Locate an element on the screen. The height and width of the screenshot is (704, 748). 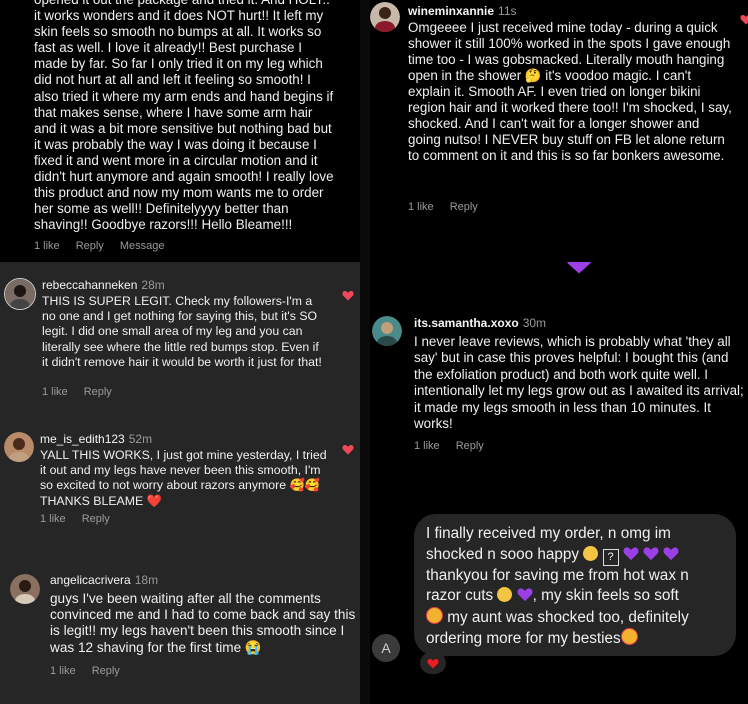
username: angelicacrivera is located at coordinates (90, 580).